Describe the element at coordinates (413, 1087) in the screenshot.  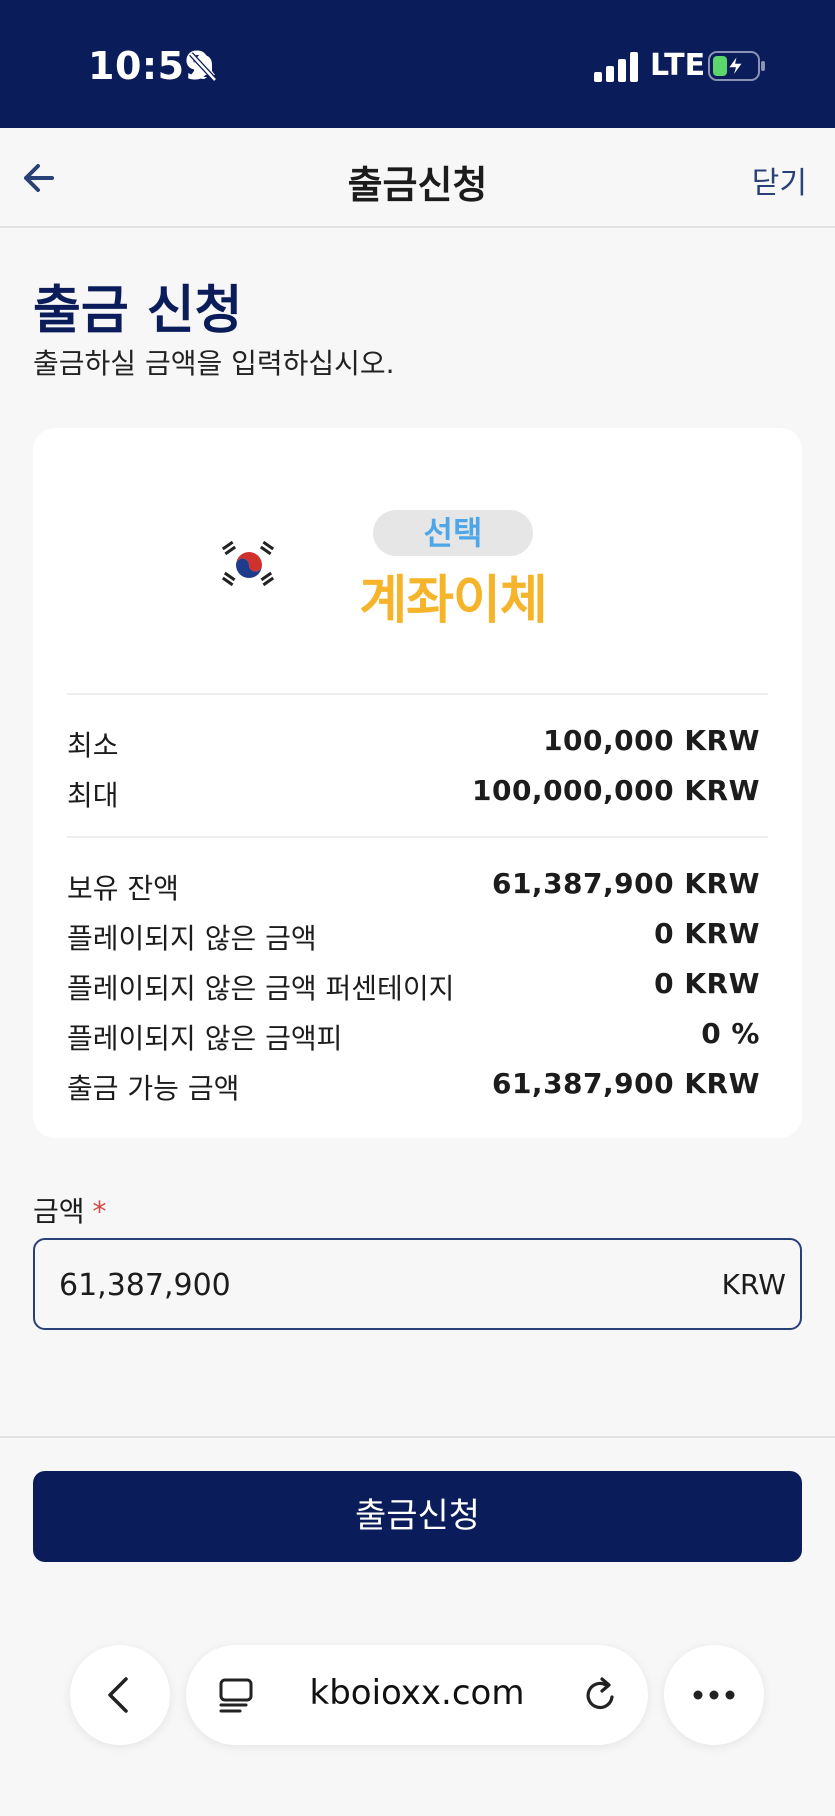
I see `balance-row: 출금 가능 금액 61,387,900 KRW` at that location.